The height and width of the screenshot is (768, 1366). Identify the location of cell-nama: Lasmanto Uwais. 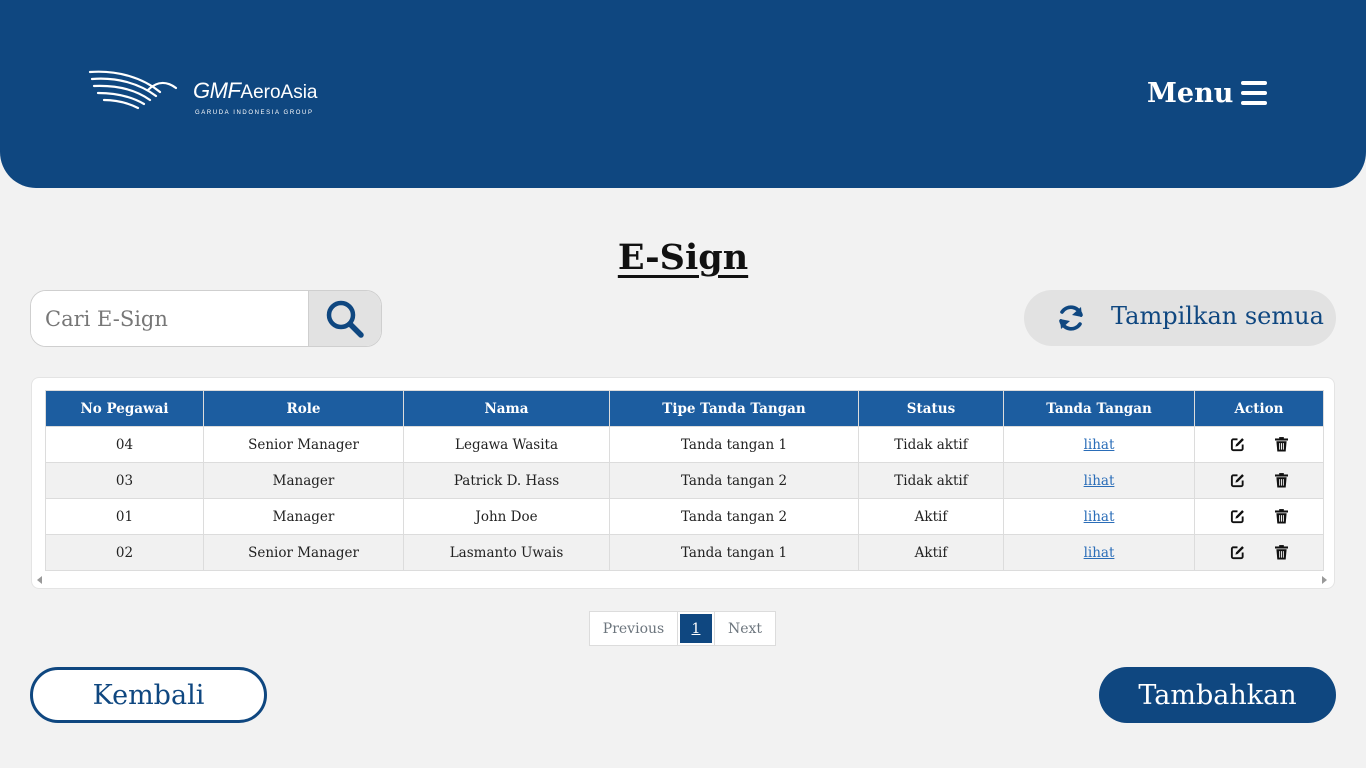
(506, 552).